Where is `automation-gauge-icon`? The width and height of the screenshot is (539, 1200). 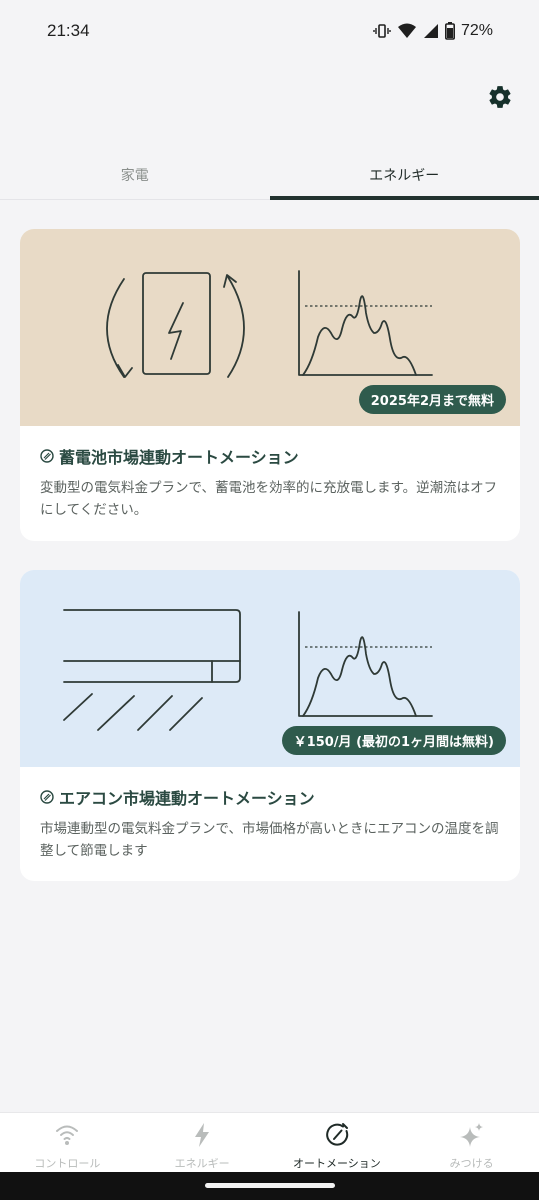
automation-gauge-icon is located at coordinates (337, 1134).